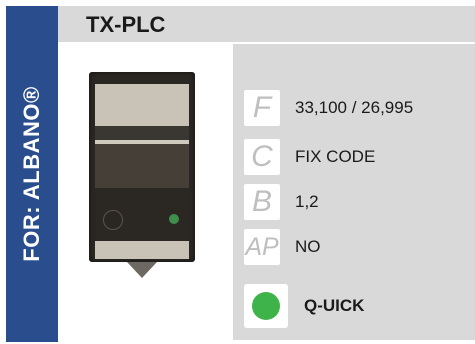 Image resolution: width=475 pixels, height=344 pixels. Describe the element at coordinates (142, 133) in the screenshot. I see `remote-dark-band` at that location.